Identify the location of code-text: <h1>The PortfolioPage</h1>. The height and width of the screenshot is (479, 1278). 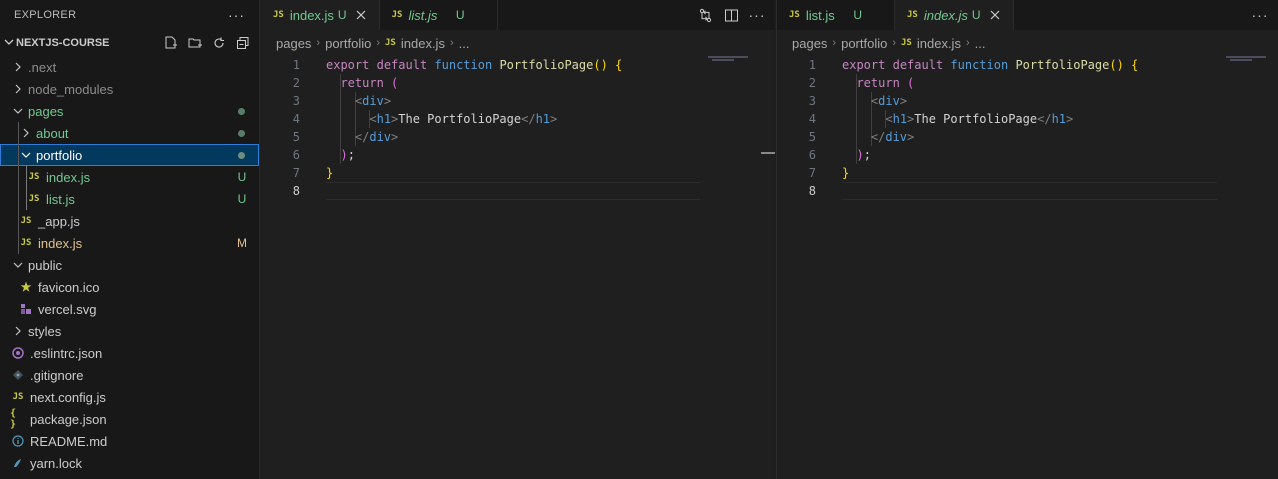
(463, 119).